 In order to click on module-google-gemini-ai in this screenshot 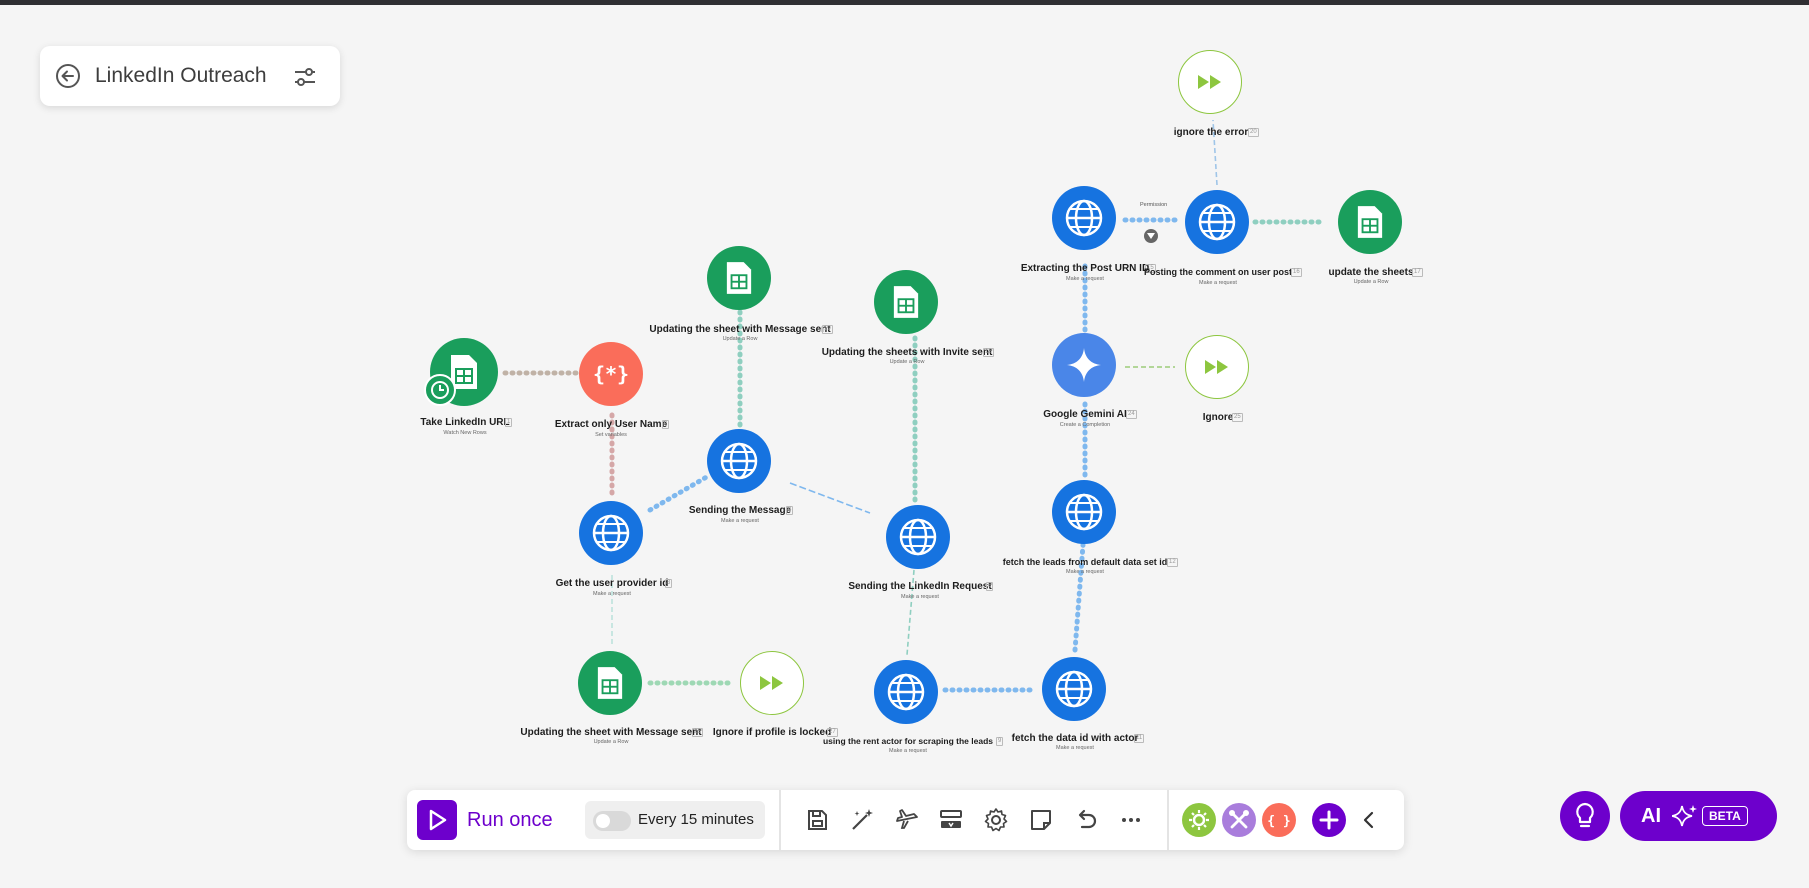, I will do `click(1085, 366)`.